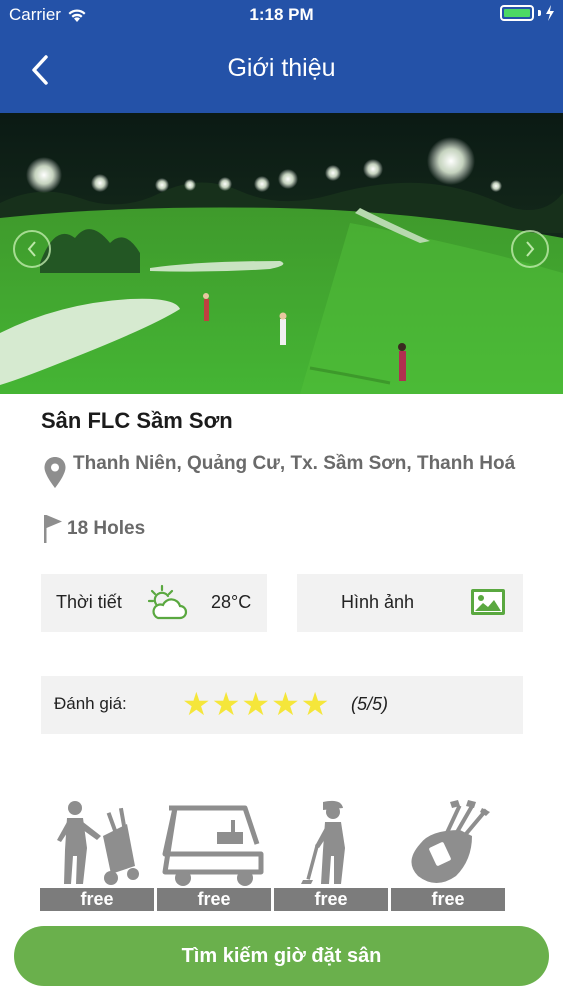  I want to click on partly-cloudy-icon, so click(168, 602).